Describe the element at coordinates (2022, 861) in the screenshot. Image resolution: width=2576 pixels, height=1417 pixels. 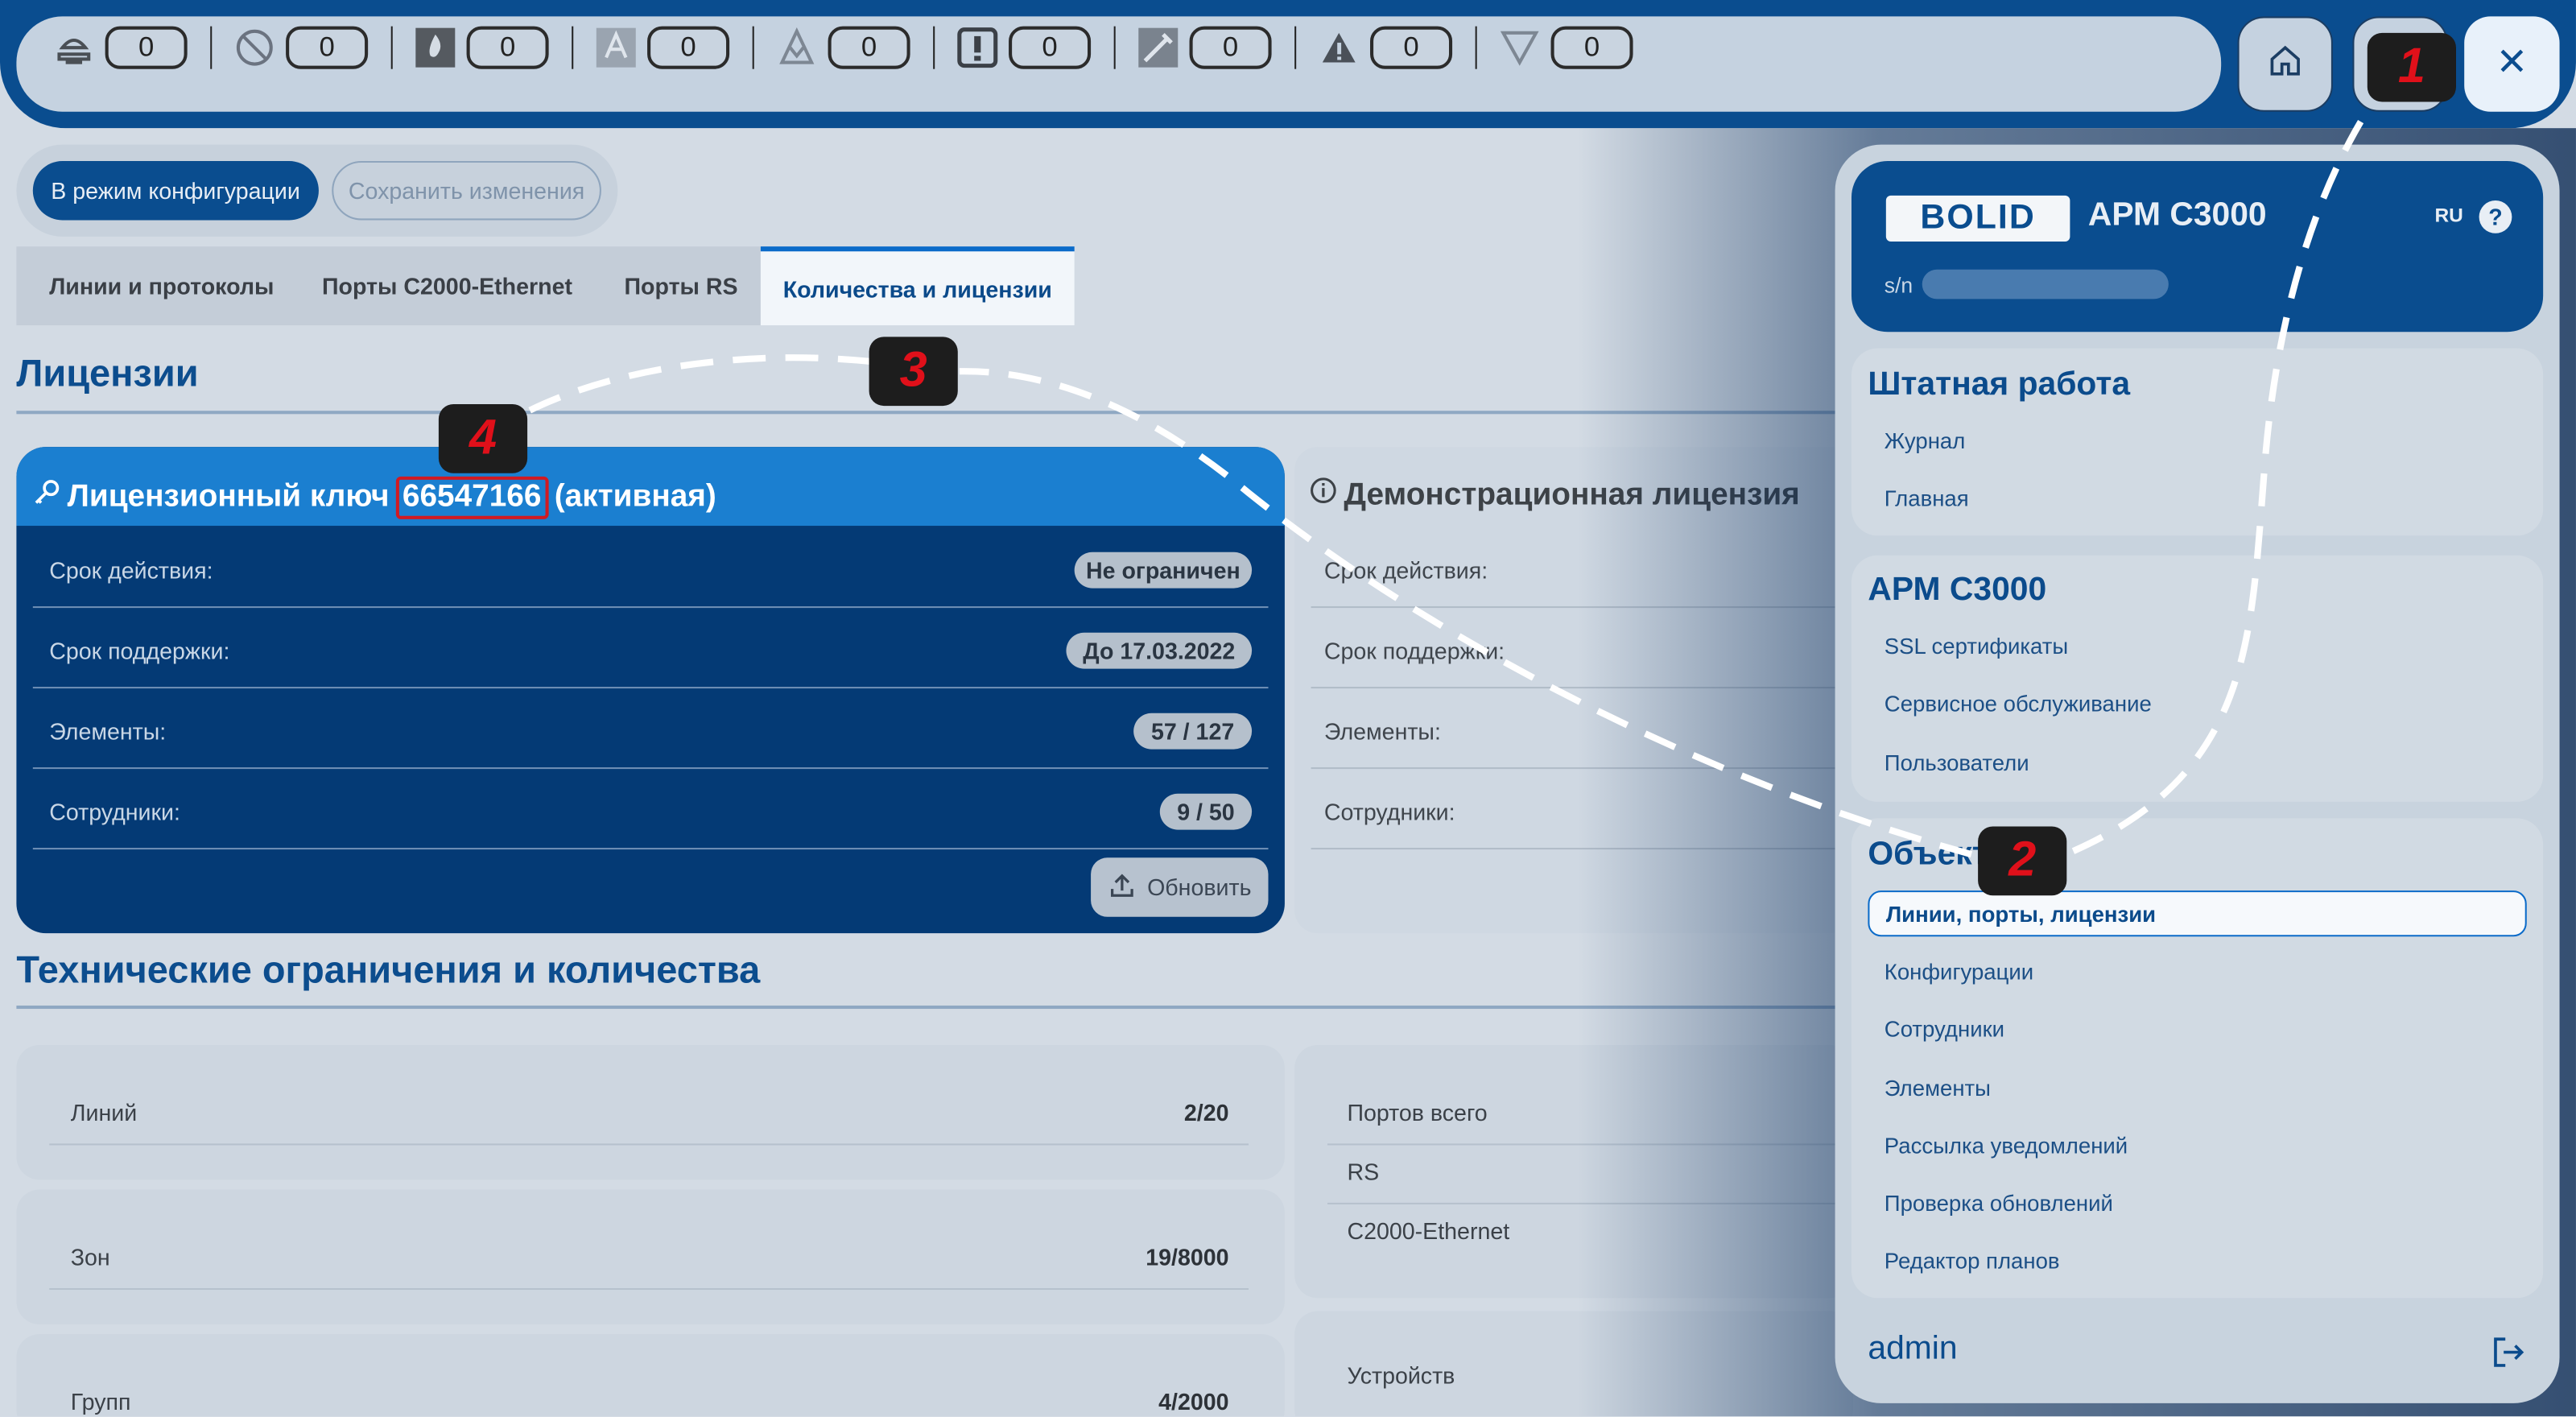
I see `annotation-marker-2: 2` at that location.